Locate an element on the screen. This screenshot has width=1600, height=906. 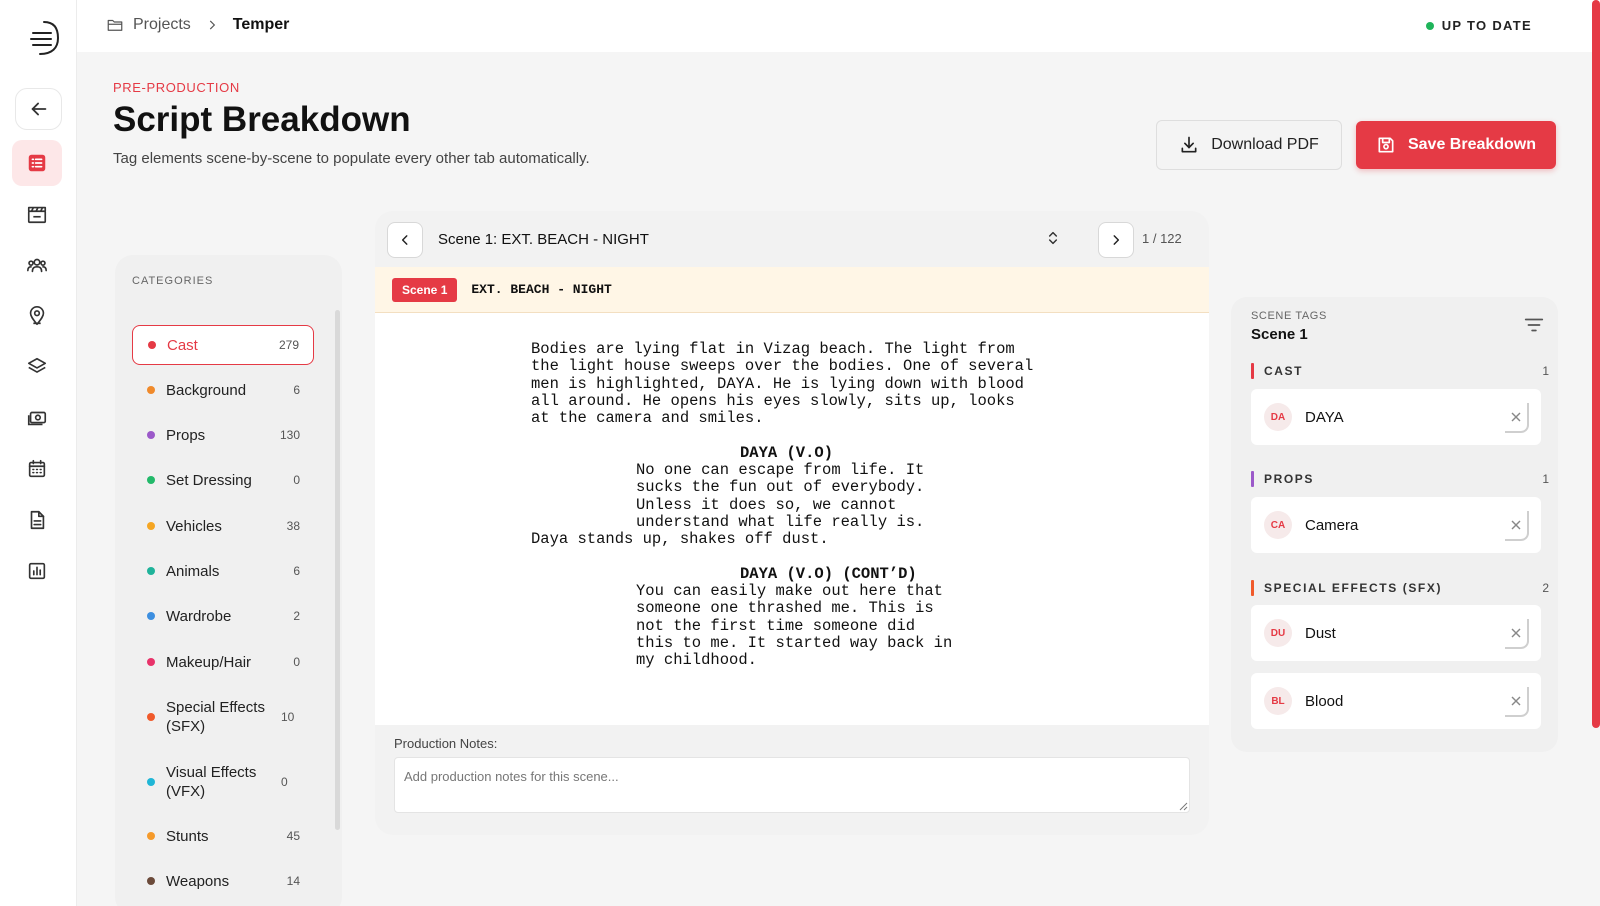
category-animals: Animals 6 is located at coordinates (223, 571).